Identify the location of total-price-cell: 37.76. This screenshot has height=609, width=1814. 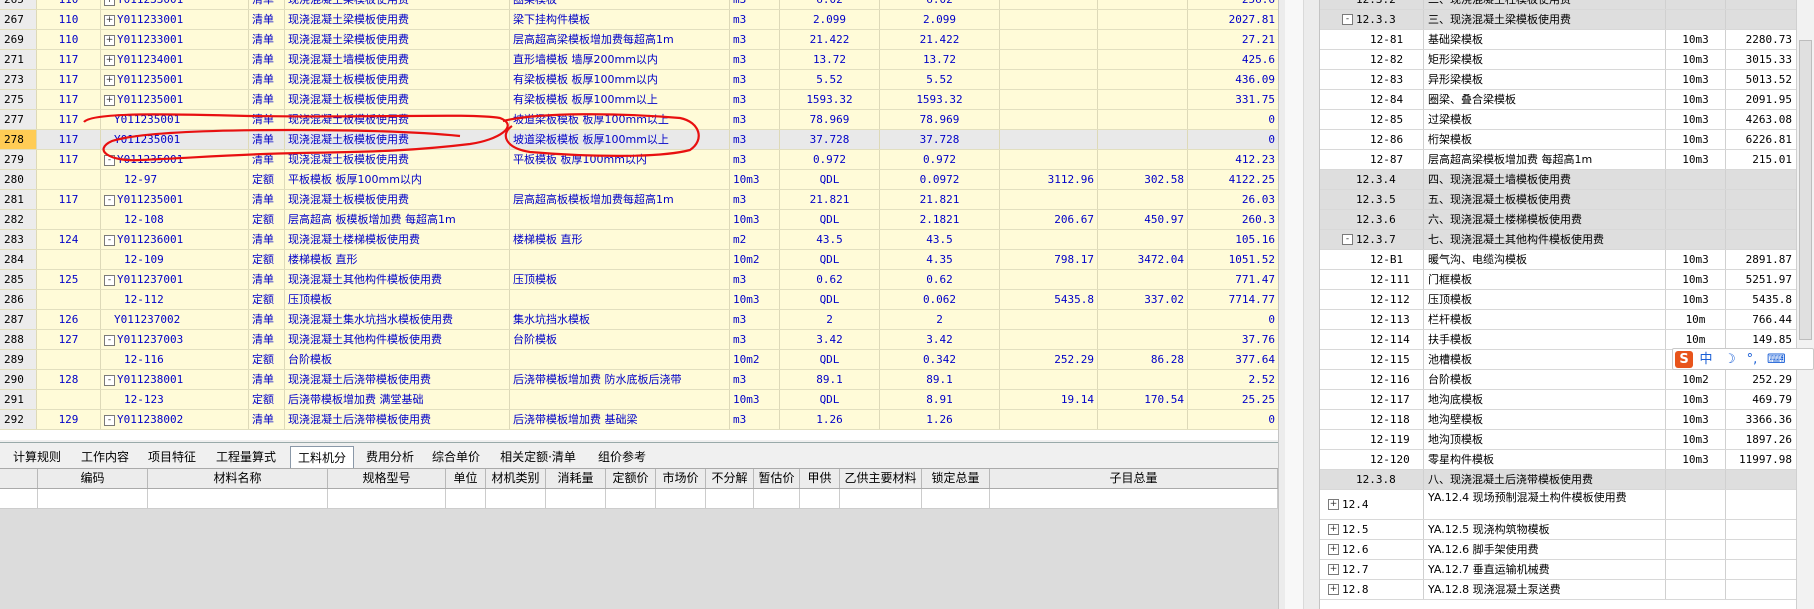
(1233, 339).